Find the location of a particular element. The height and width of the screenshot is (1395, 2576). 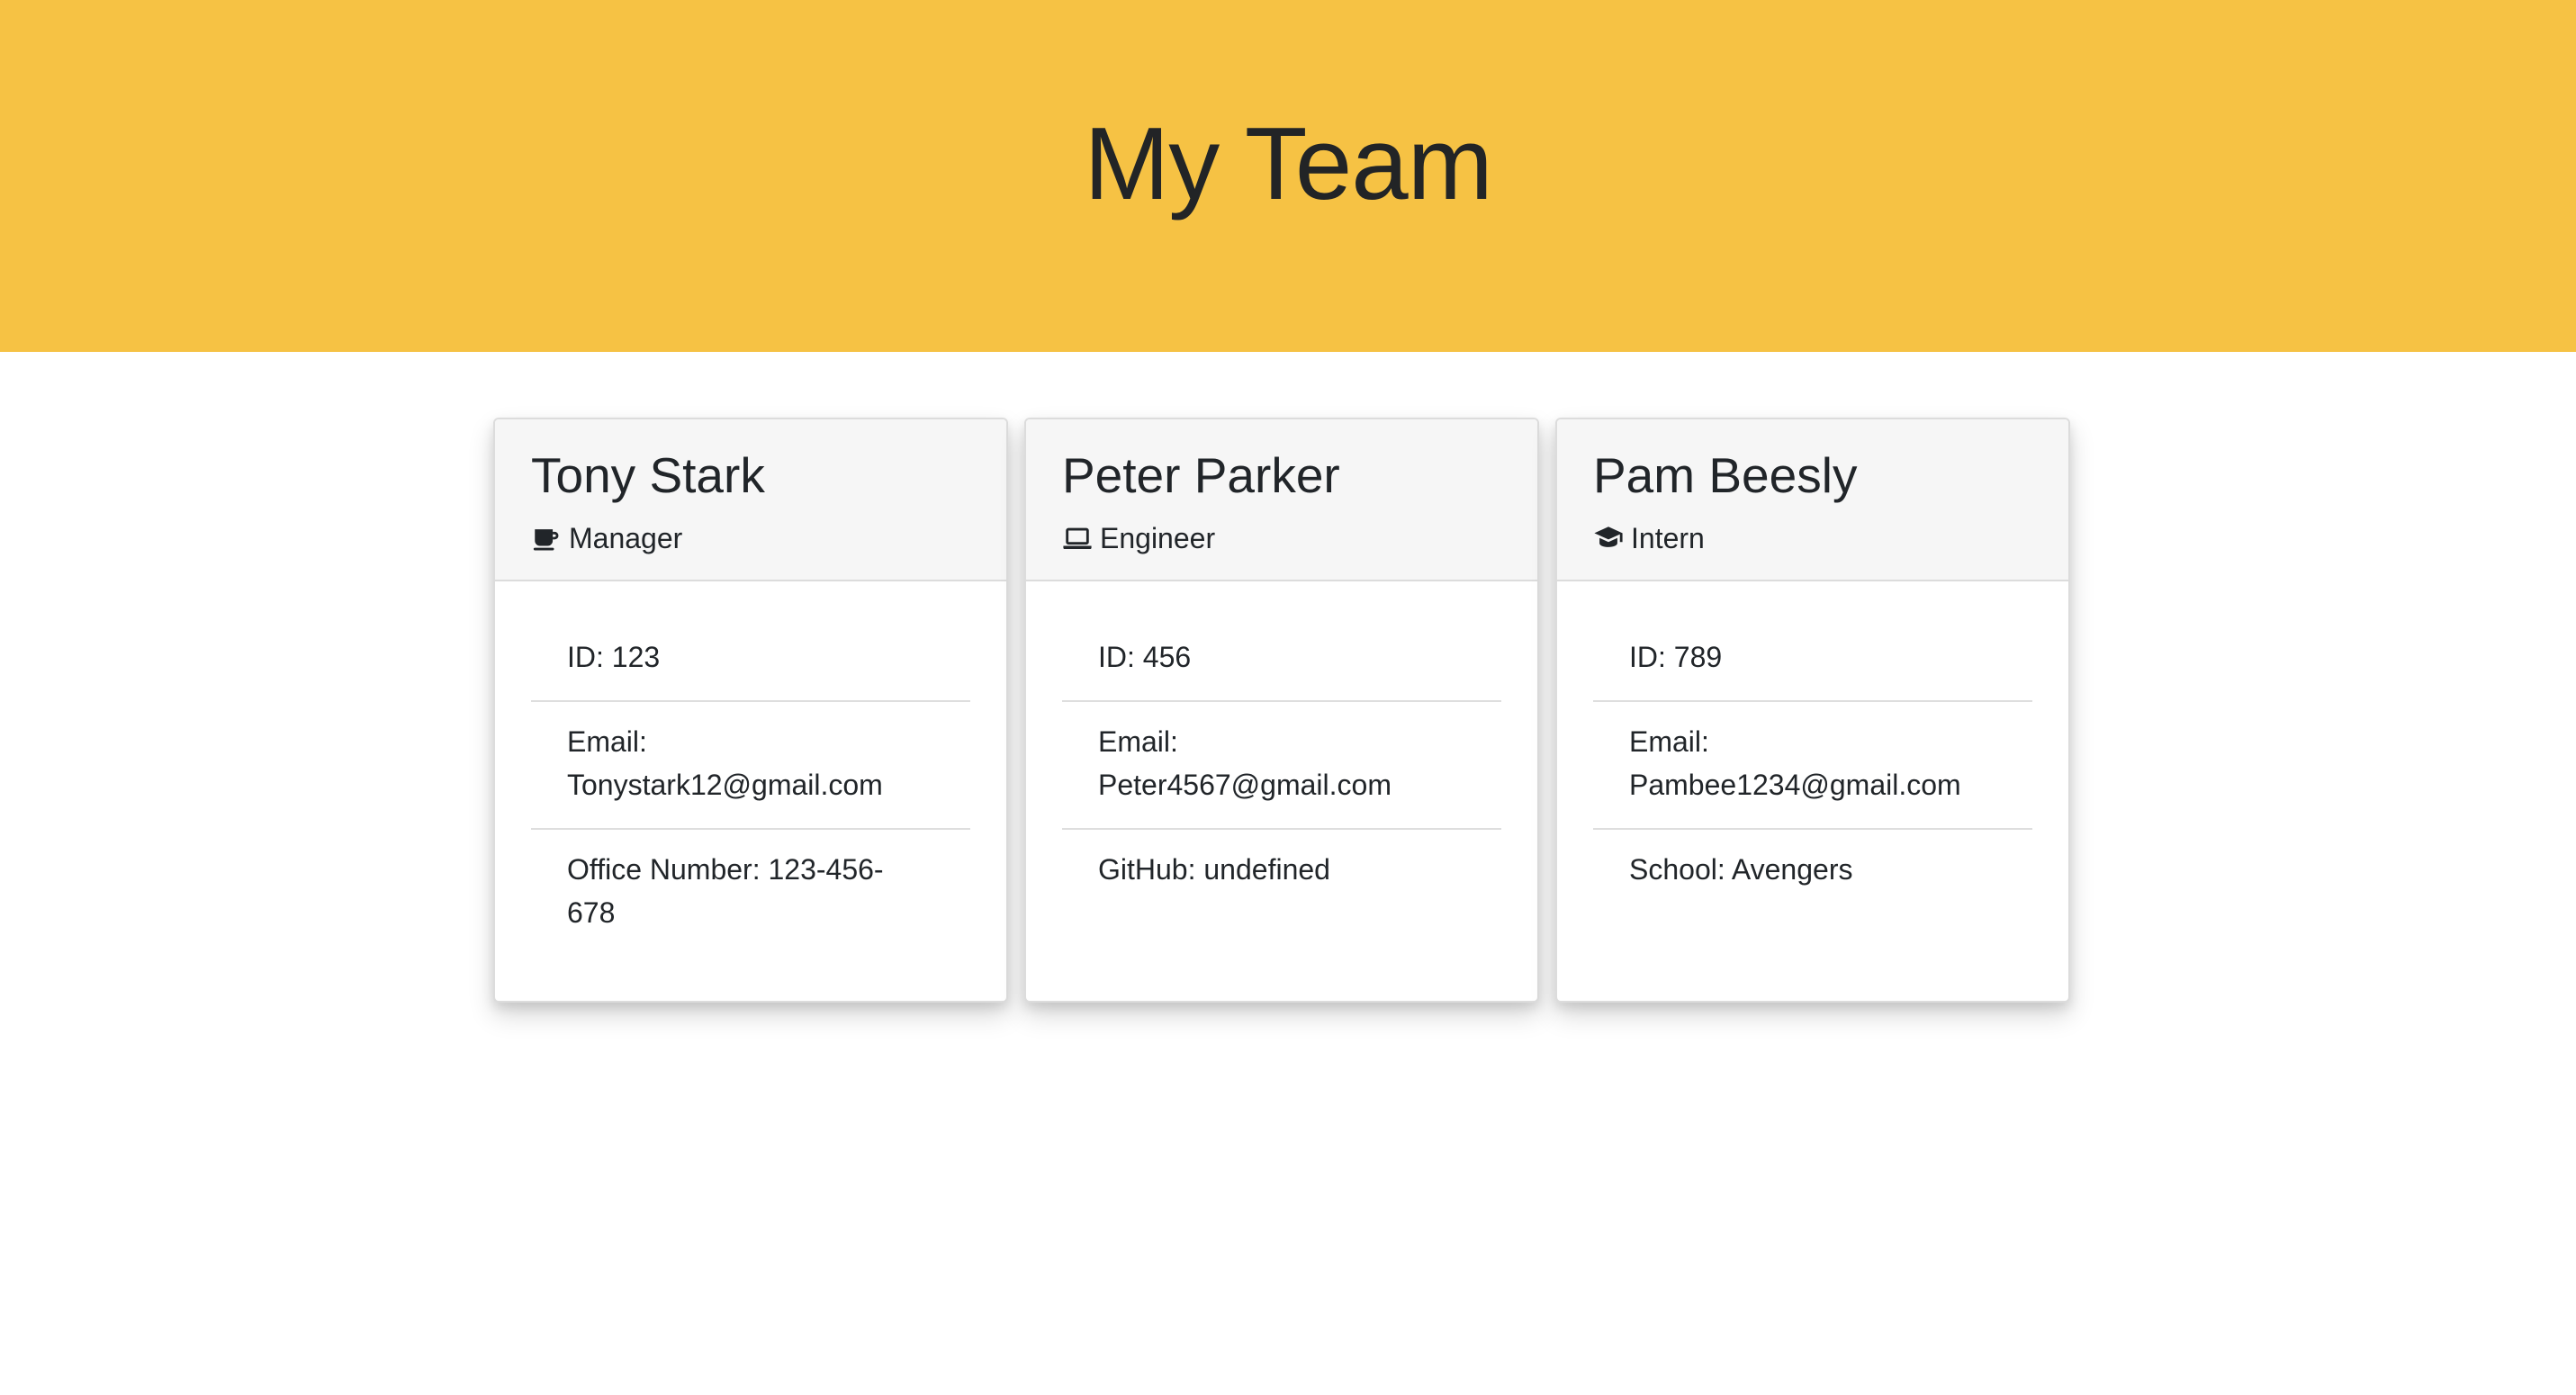

employee-name: Tony Stark is located at coordinates (648, 475).